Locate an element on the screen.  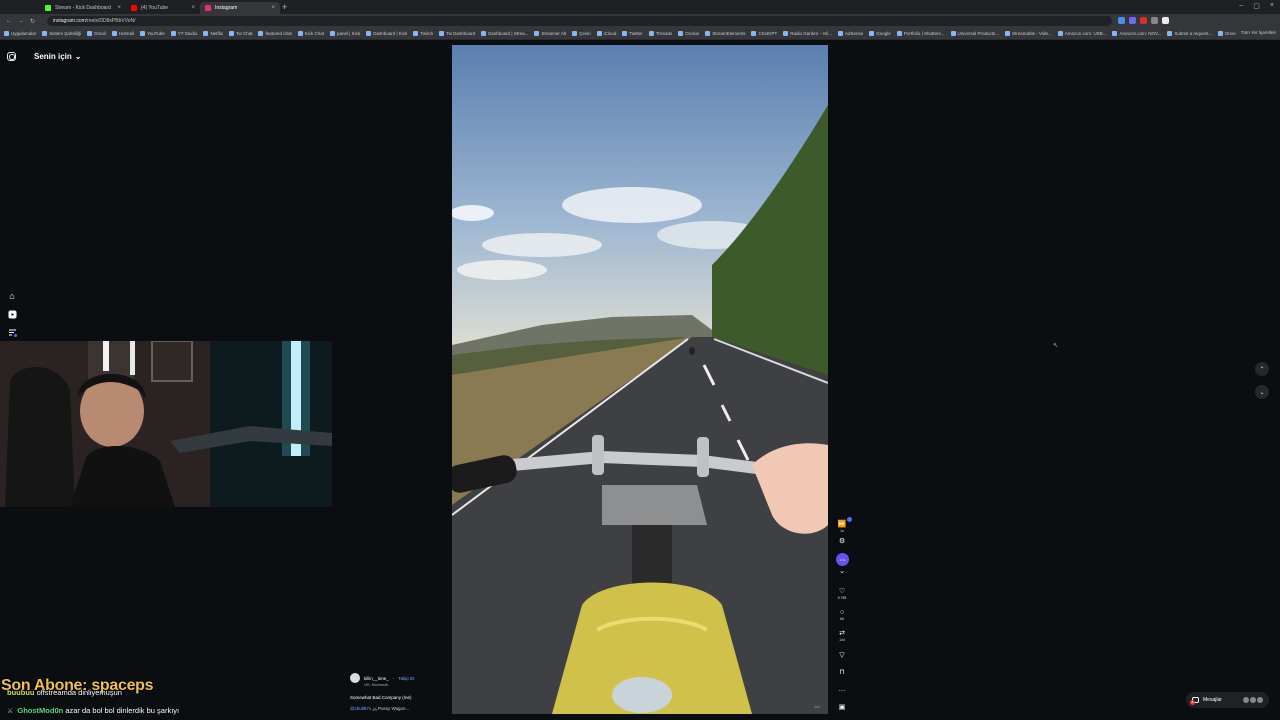
bookmark-item: Twitch is located at coordinates (423, 33).